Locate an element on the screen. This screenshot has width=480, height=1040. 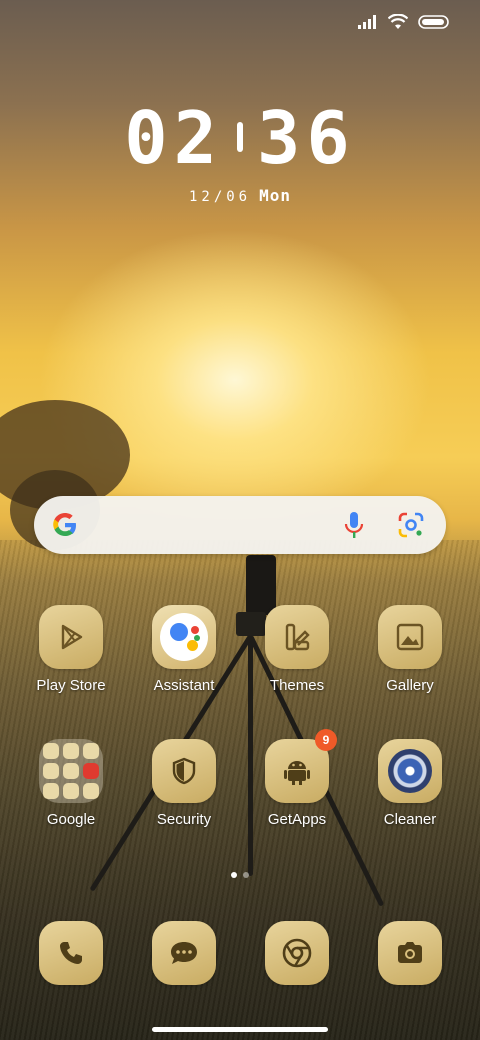
app-themes: Themes is located at coordinates (297, 649).